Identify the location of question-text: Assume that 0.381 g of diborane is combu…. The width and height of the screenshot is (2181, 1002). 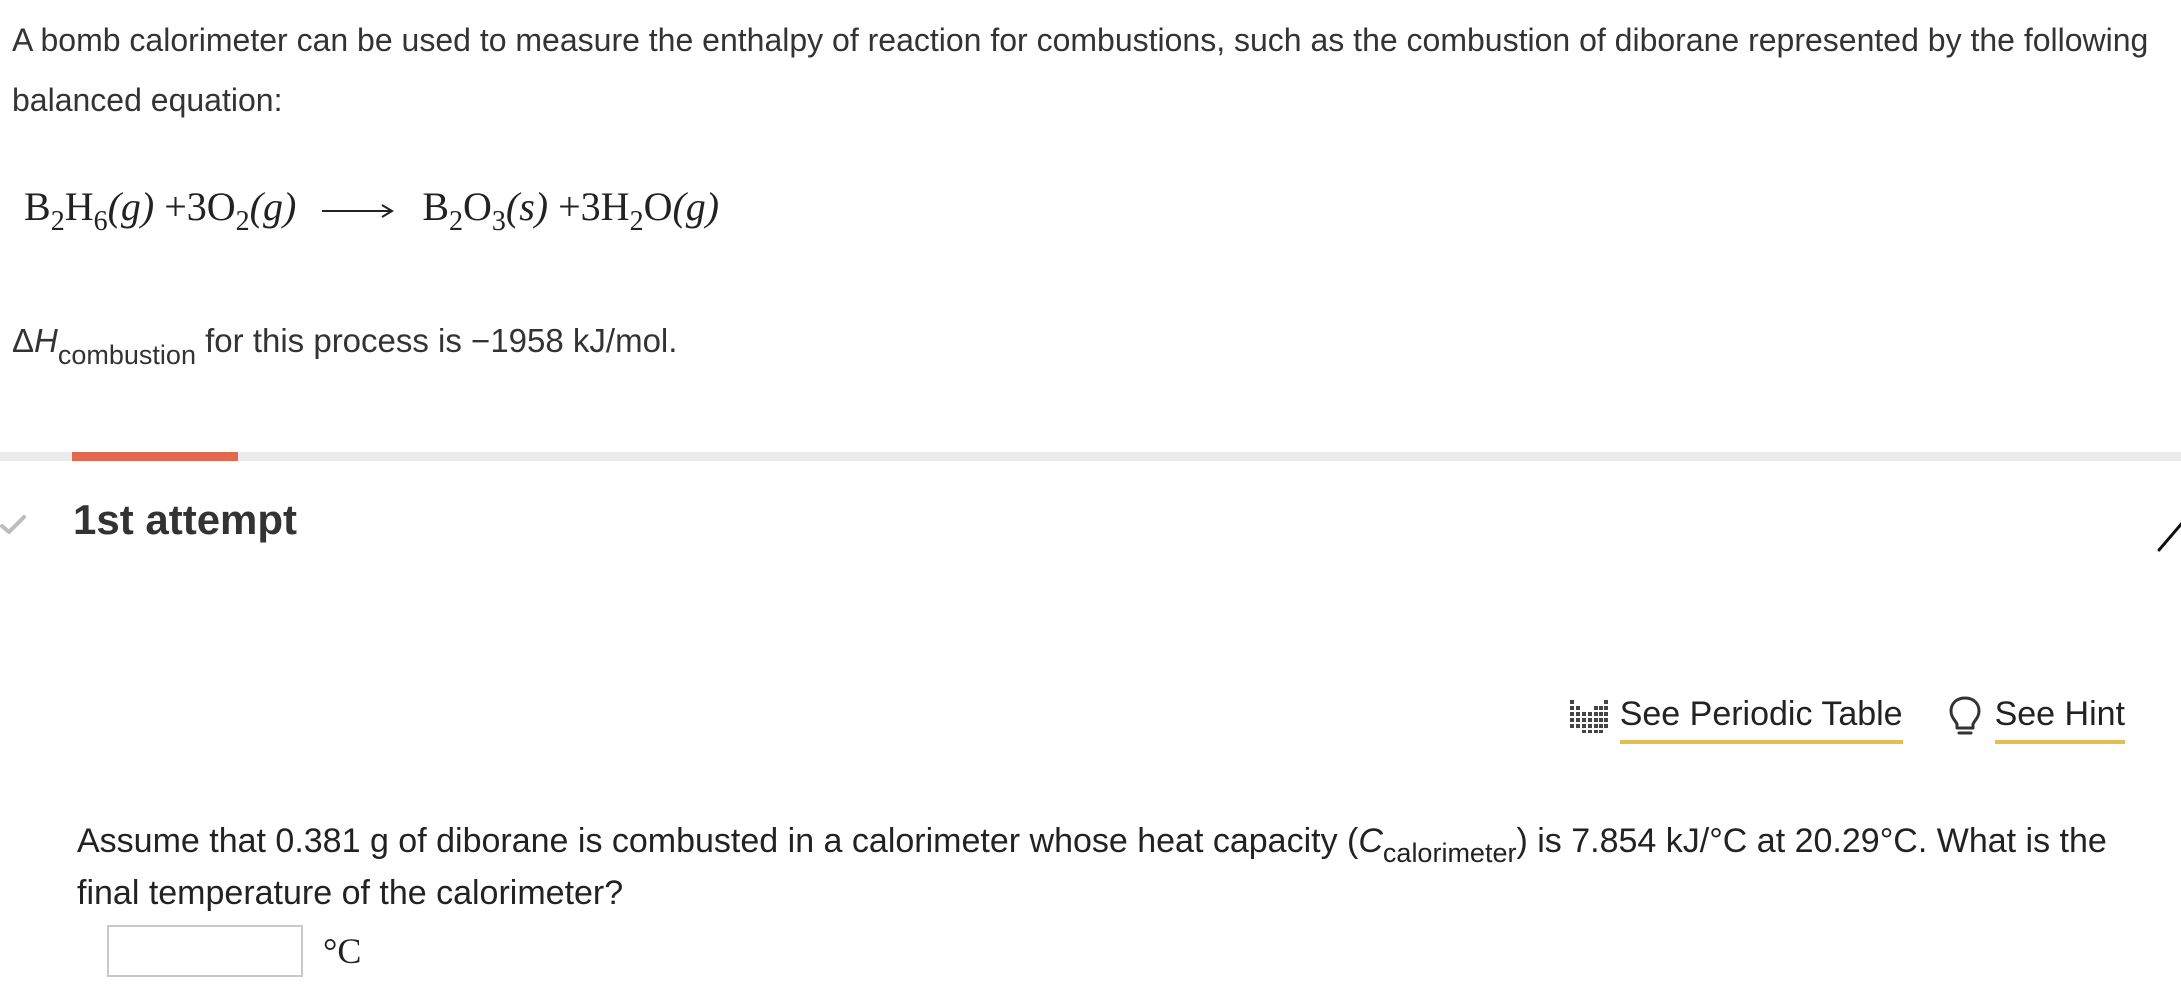
(1092, 867).